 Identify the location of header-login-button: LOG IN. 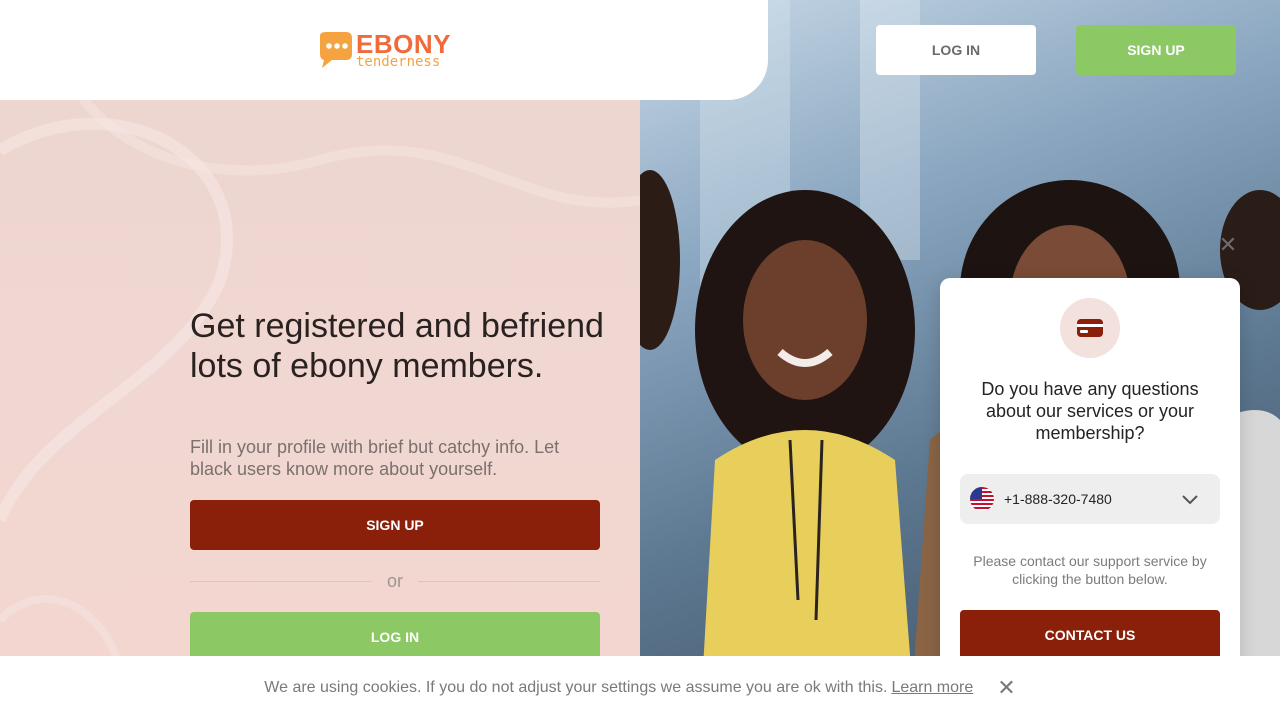
(956, 50).